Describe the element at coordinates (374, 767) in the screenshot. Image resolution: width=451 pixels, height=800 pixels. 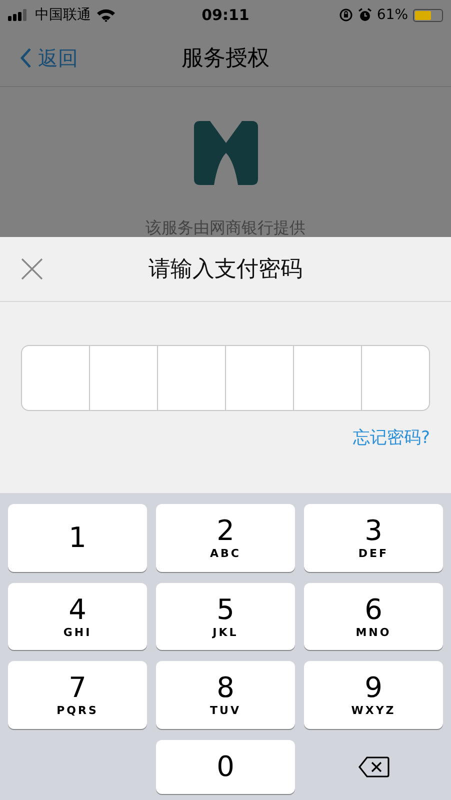
I see `backspace-icon` at that location.